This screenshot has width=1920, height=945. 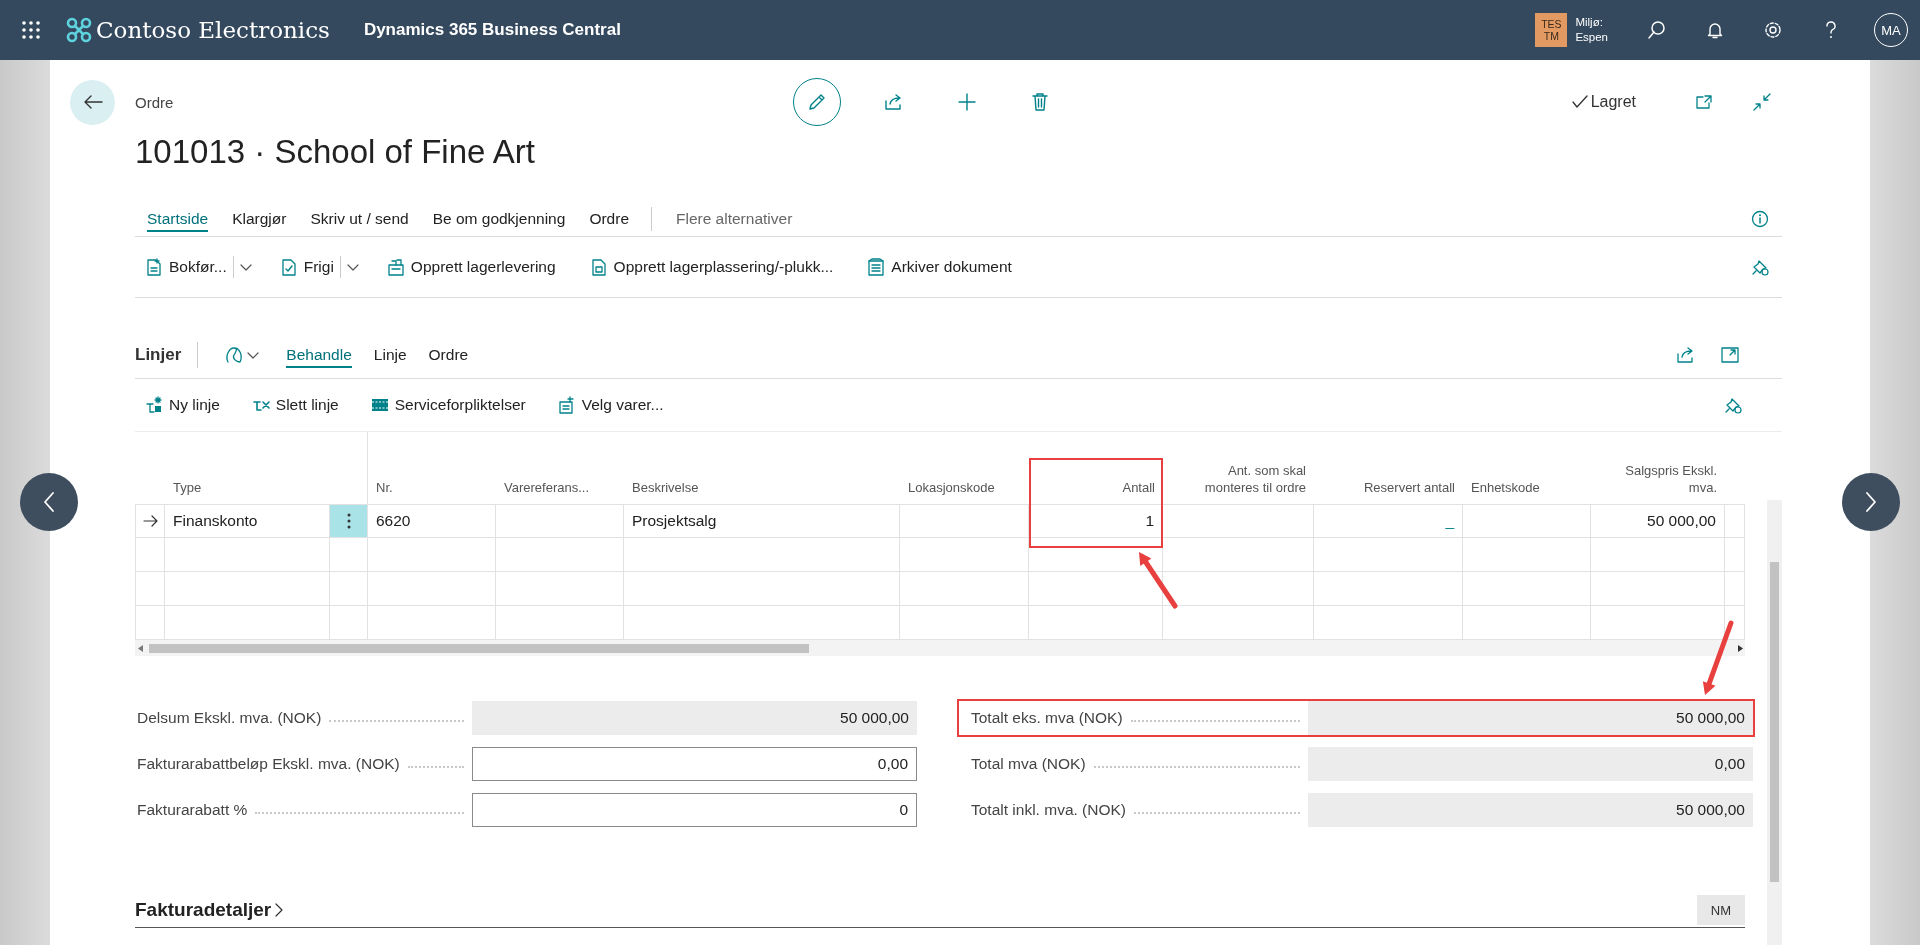 What do you see at coordinates (158, 355) in the screenshot?
I see `section-title: Linjer` at bounding box center [158, 355].